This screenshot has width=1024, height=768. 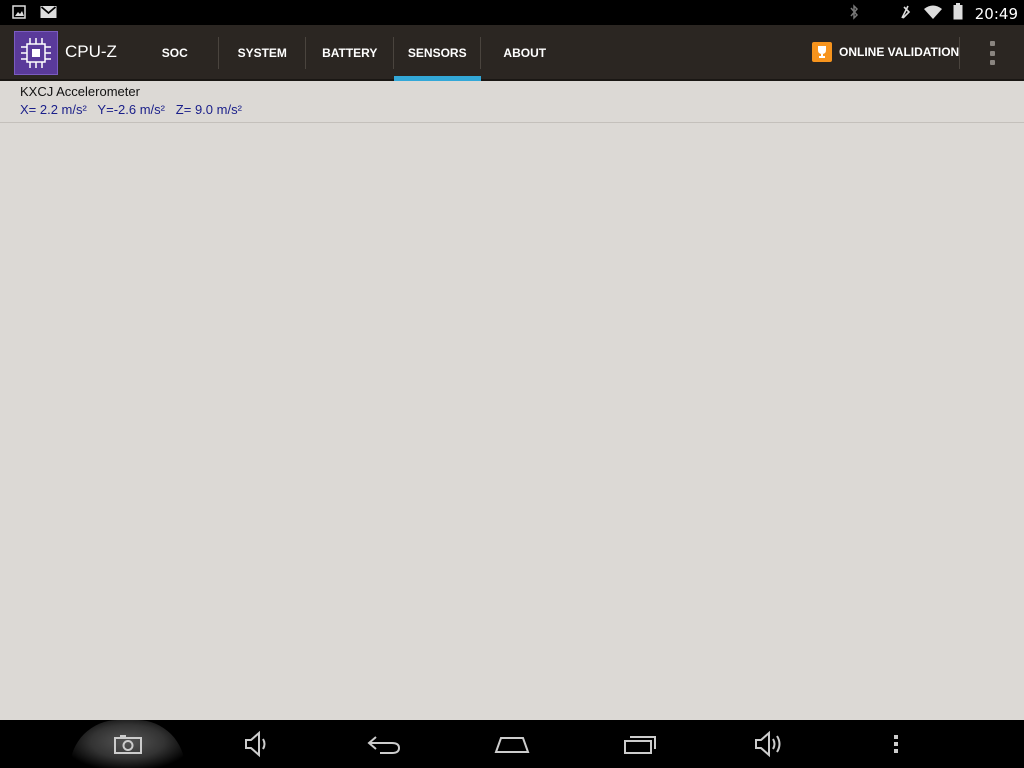 I want to click on screenshot-icon, so click(x=128, y=744).